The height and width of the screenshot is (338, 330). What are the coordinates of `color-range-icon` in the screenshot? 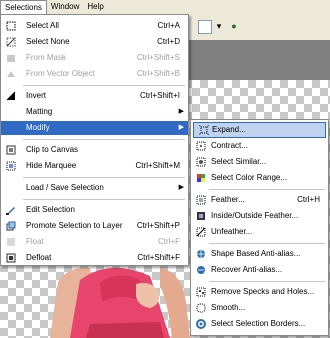 It's located at (201, 178).